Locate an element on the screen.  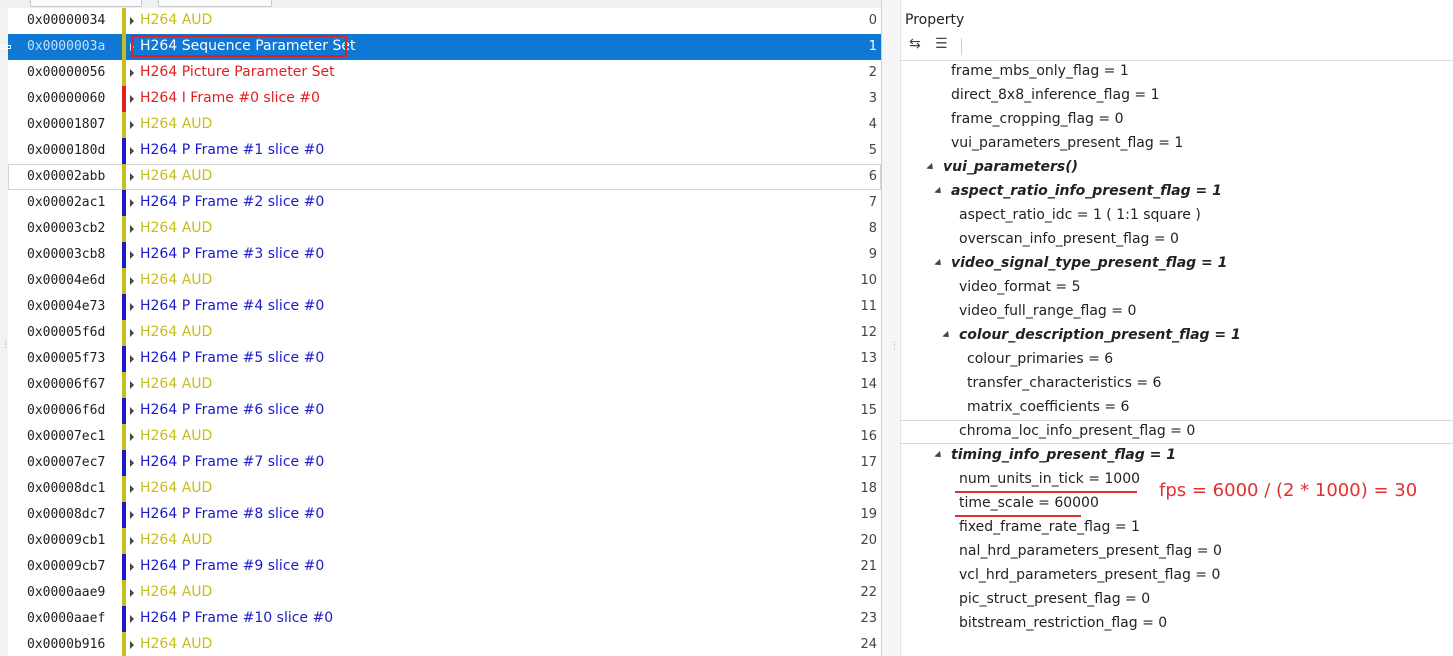
property-text: aspect_ratio_idc = 1 ( 1:1 square ) is located at coordinates (1080, 215).